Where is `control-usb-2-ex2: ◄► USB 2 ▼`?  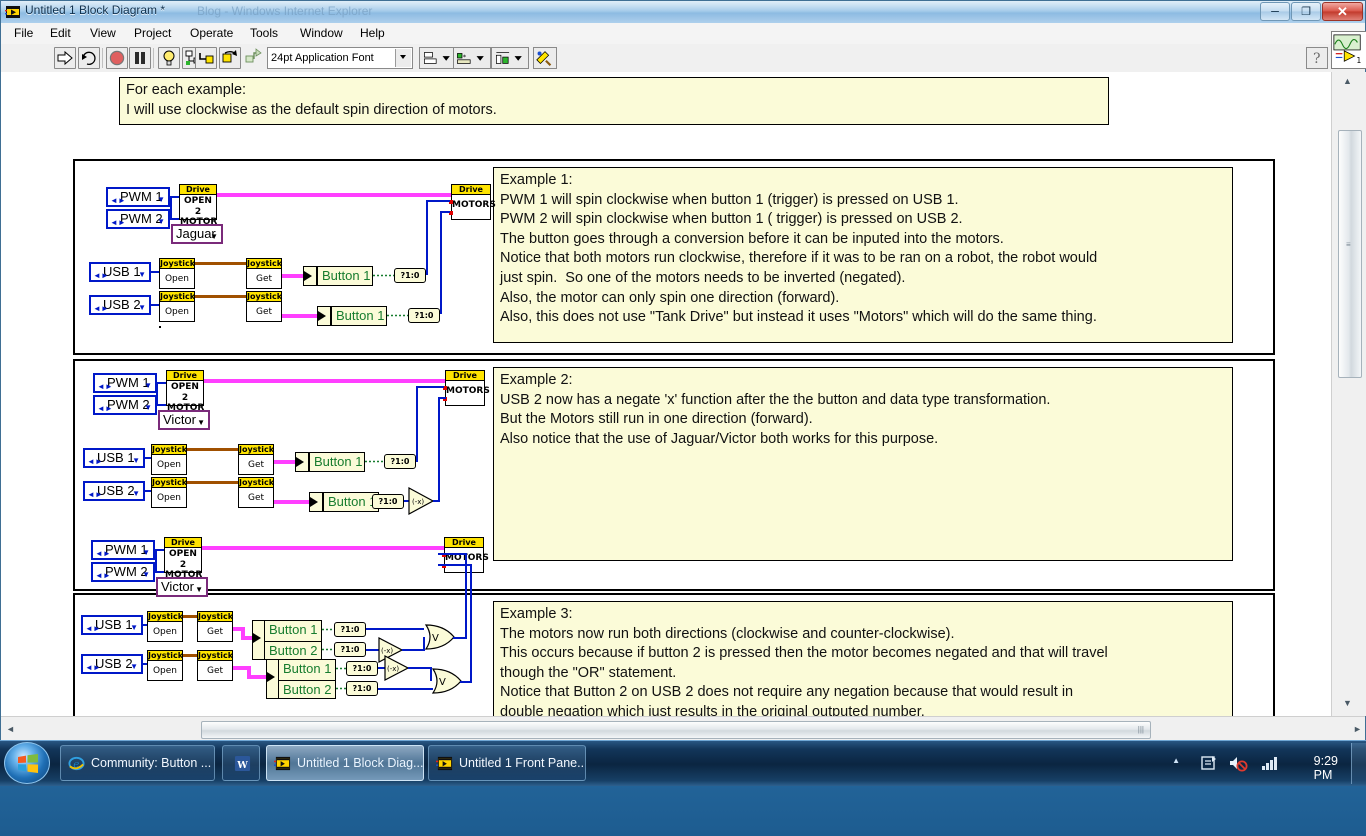
control-usb-2-ex2: ◄► USB 2 ▼ is located at coordinates (114, 491).